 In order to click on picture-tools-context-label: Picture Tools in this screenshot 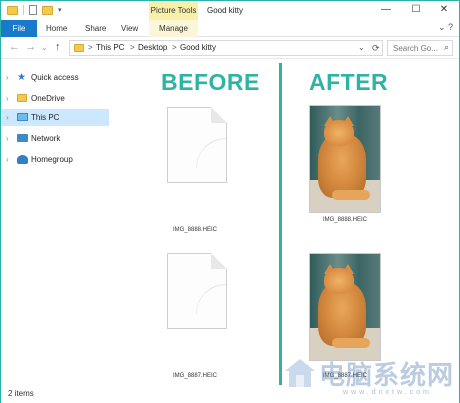, I will do `click(173, 10)`.